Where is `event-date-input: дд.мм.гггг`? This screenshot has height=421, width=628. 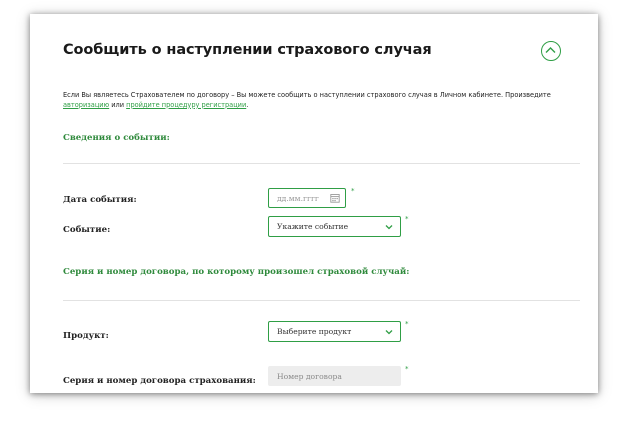 event-date-input: дд.мм.гггг is located at coordinates (307, 198).